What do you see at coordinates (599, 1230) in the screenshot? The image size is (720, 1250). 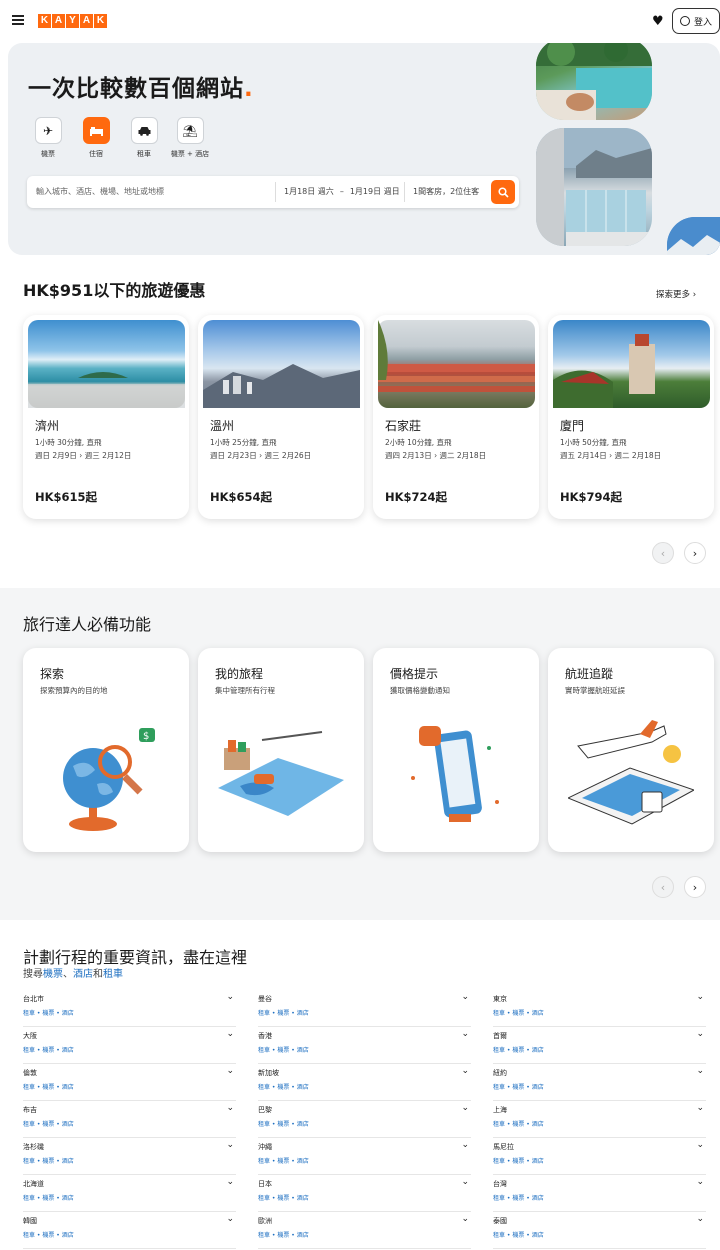 I see `destination-item: 泰國 租車 • 機票 • 酒店 ⌄` at bounding box center [599, 1230].